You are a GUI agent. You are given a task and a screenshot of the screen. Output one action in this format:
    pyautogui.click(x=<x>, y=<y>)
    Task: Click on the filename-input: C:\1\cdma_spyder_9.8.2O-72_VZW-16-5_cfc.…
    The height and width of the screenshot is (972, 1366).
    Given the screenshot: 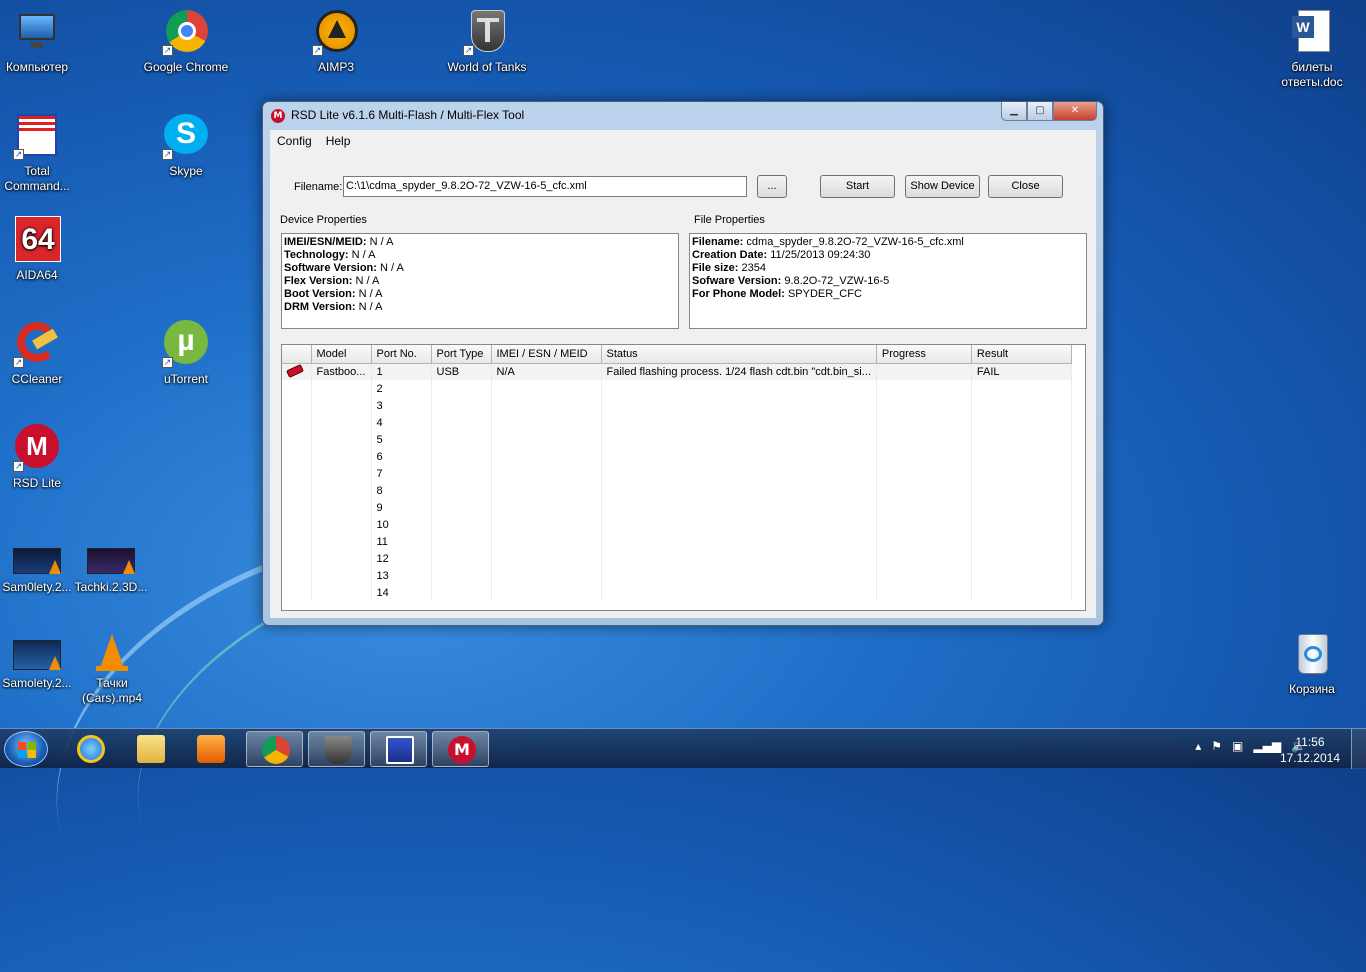 What is the action you would take?
    pyautogui.click(x=545, y=186)
    